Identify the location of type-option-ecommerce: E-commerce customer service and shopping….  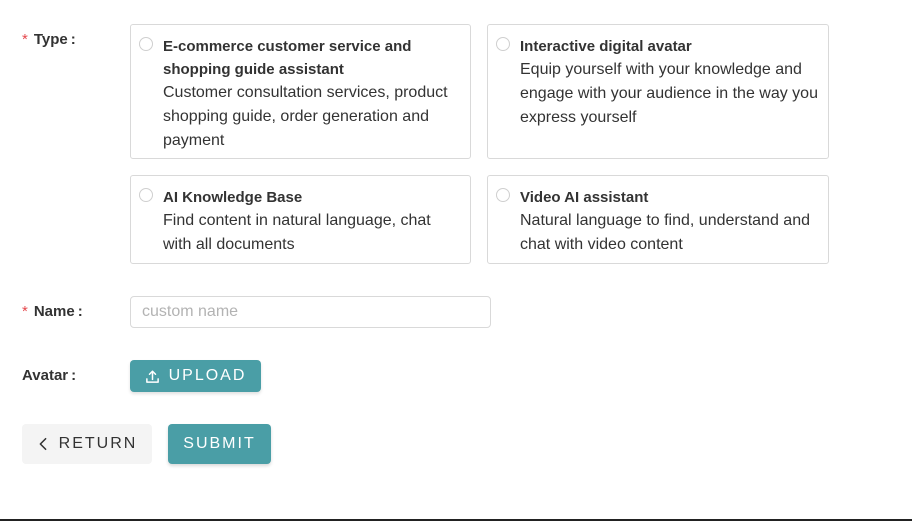
(300, 91).